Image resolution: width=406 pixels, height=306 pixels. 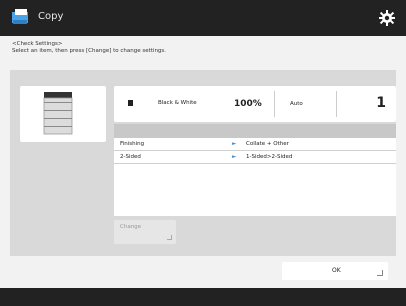 What do you see at coordinates (51, 16) in the screenshot?
I see `app-title: Copy` at bounding box center [51, 16].